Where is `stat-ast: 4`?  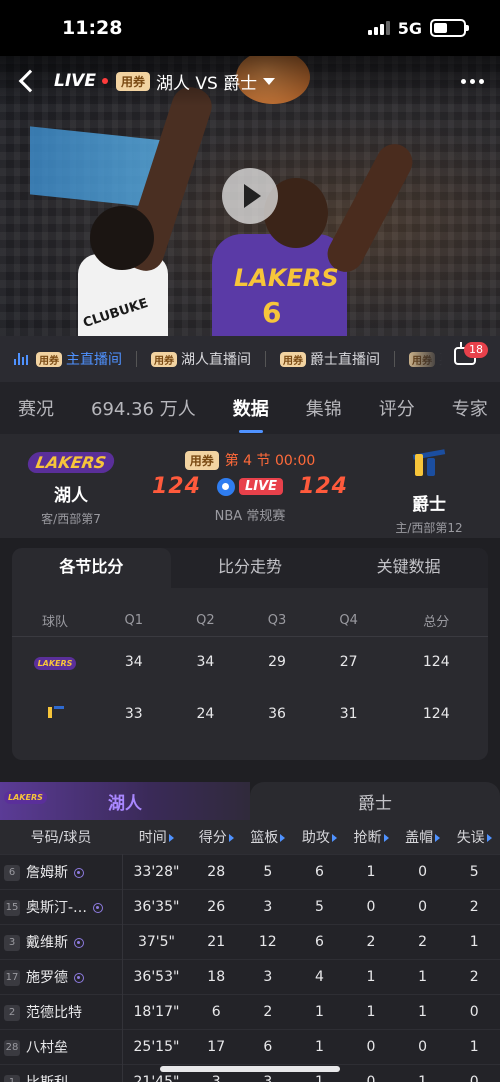 stat-ast: 4 is located at coordinates (319, 976).